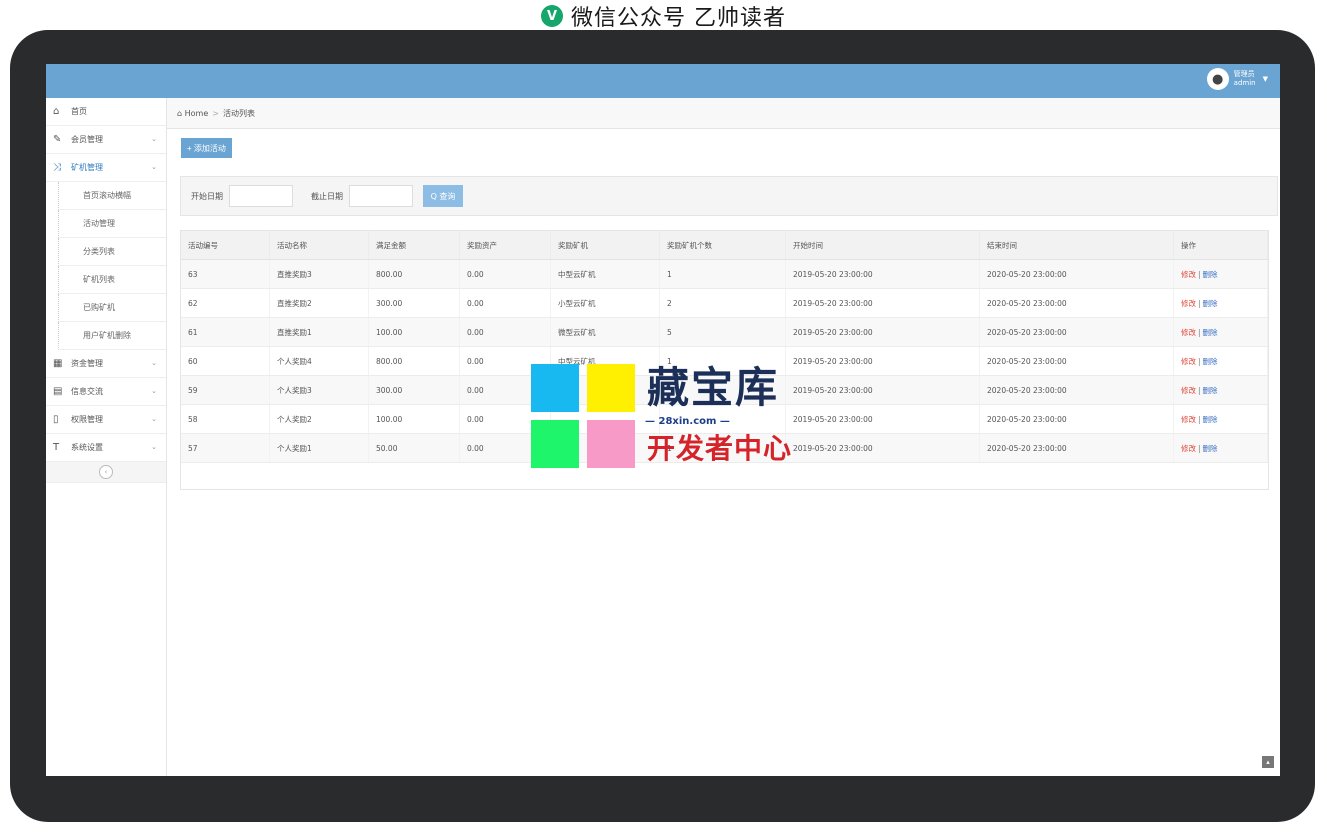  Describe the element at coordinates (225, 274) in the screenshot. I see `table-cell: 63` at that location.